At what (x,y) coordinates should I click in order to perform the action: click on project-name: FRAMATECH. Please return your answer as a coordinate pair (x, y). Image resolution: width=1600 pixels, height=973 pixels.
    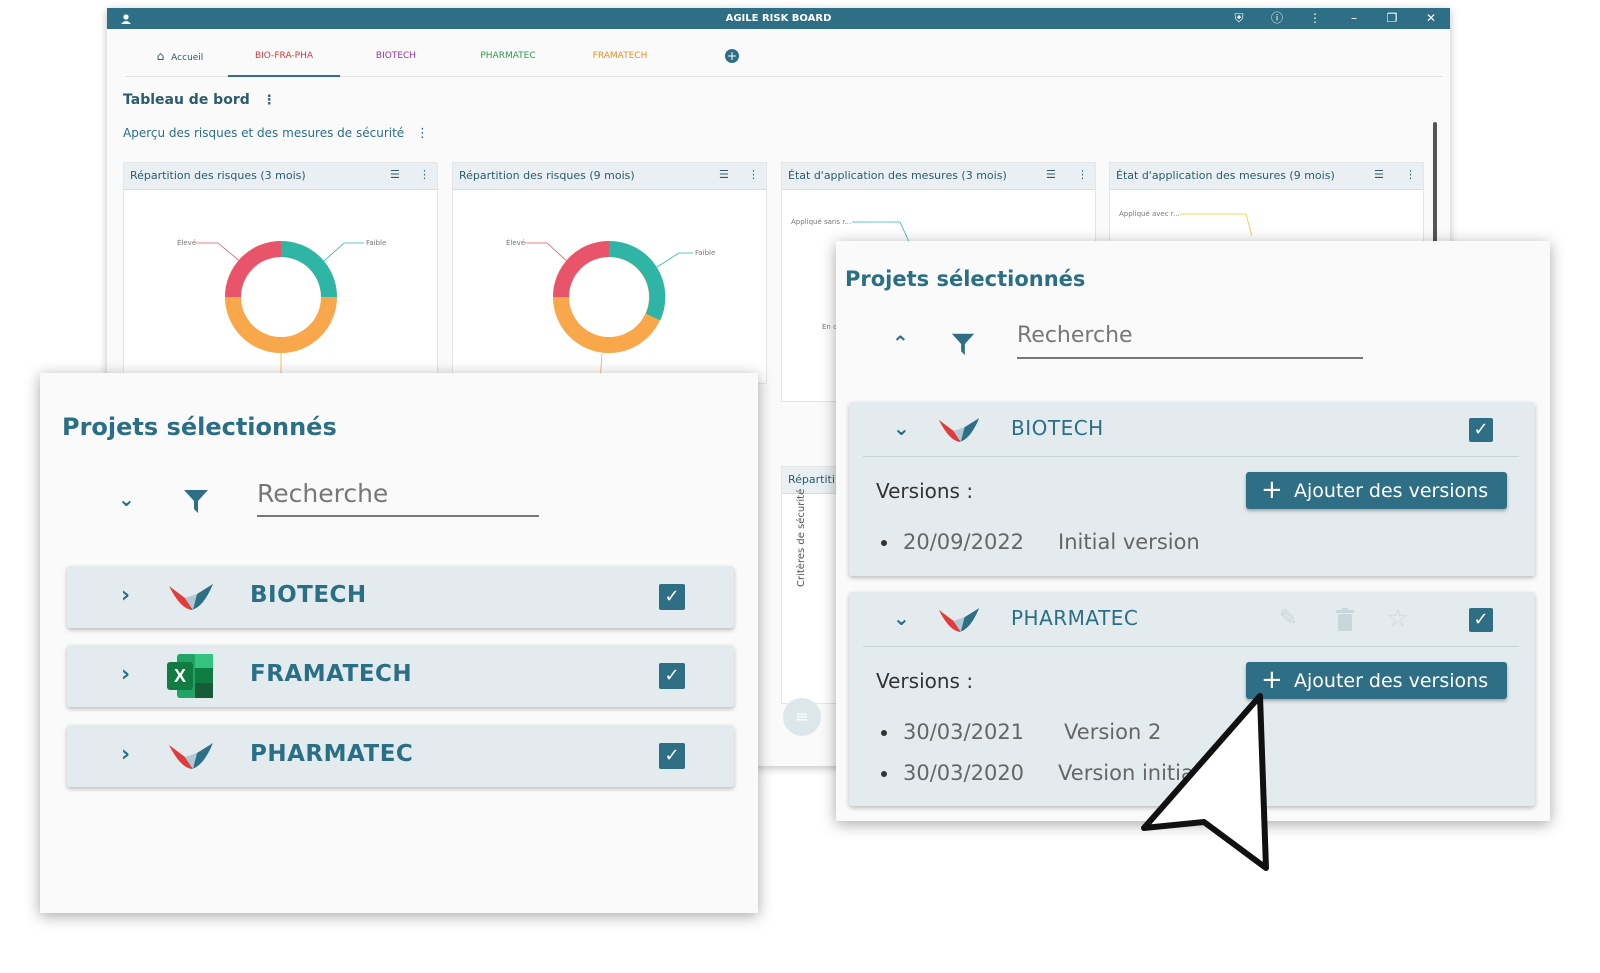
    Looking at the image, I should click on (331, 674).